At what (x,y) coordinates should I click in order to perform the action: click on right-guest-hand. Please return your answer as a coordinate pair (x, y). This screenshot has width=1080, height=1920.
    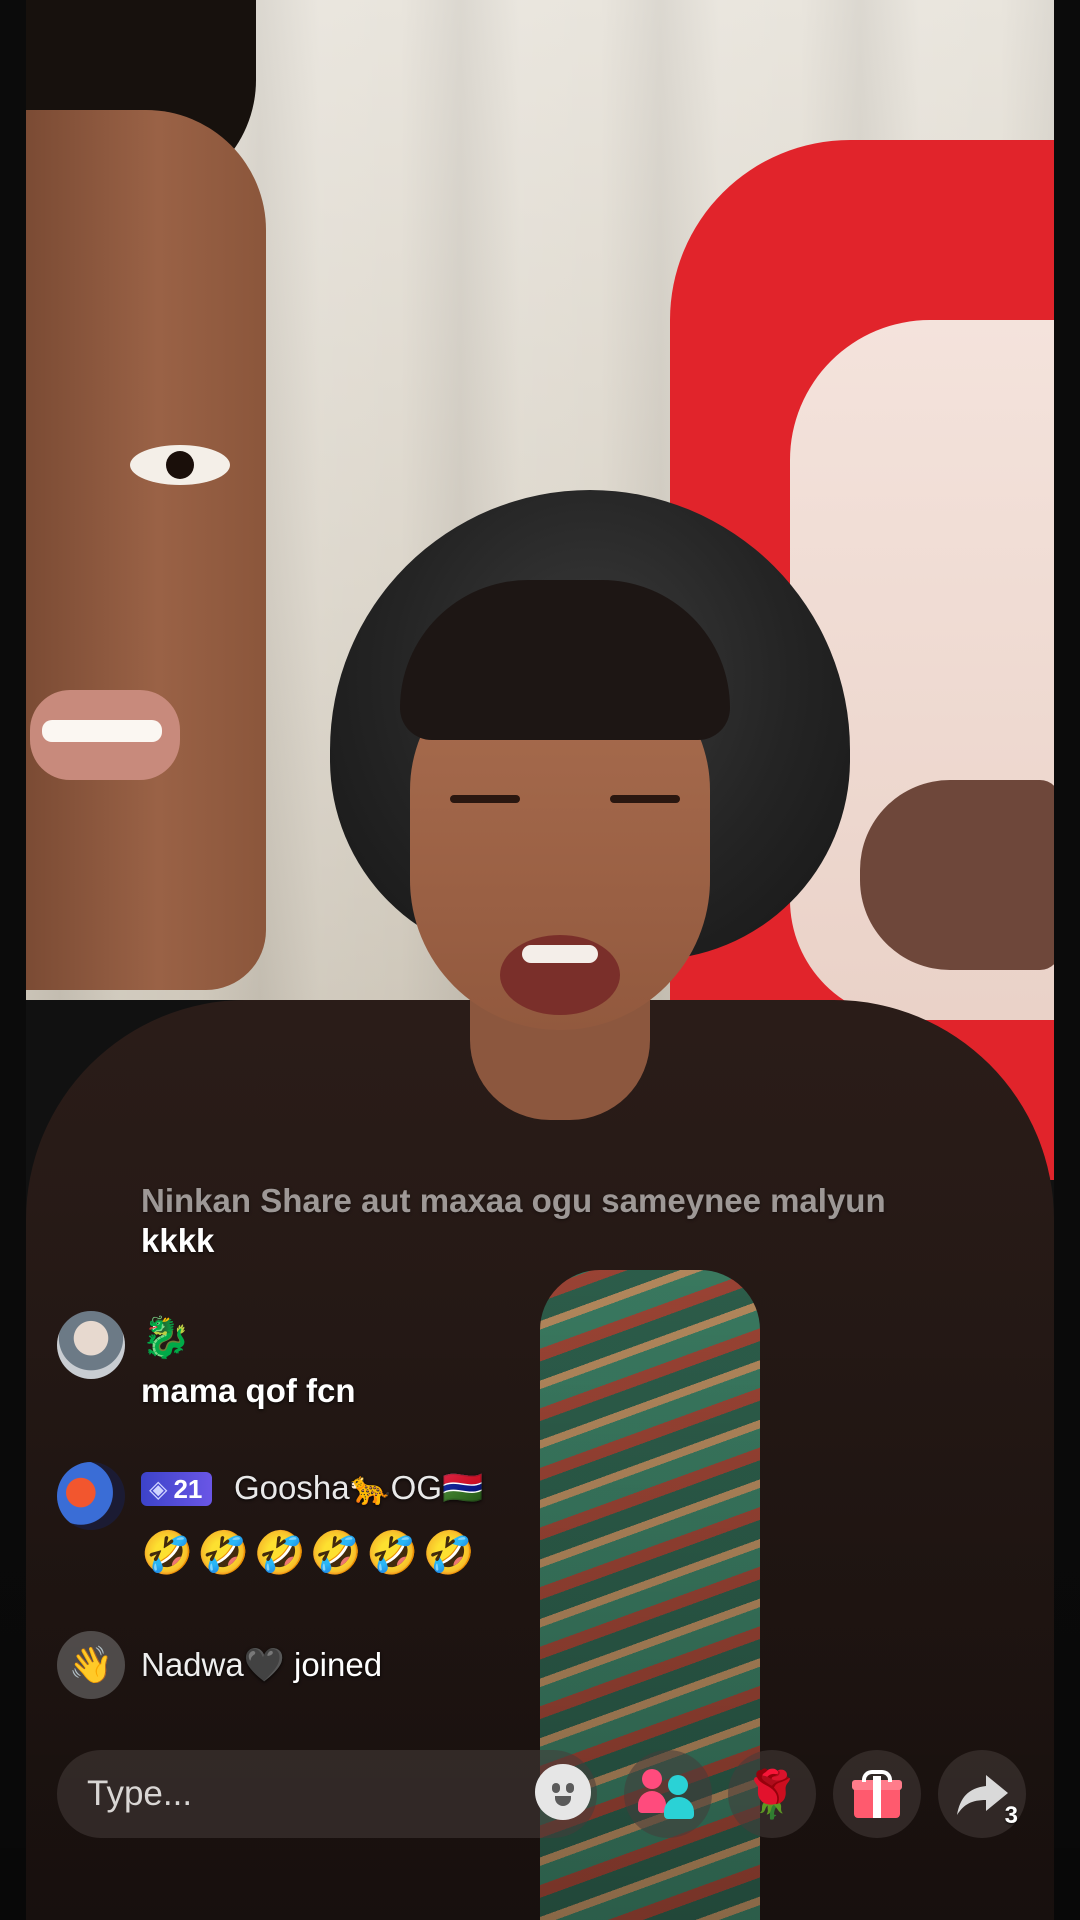
    Looking at the image, I should click on (960, 875).